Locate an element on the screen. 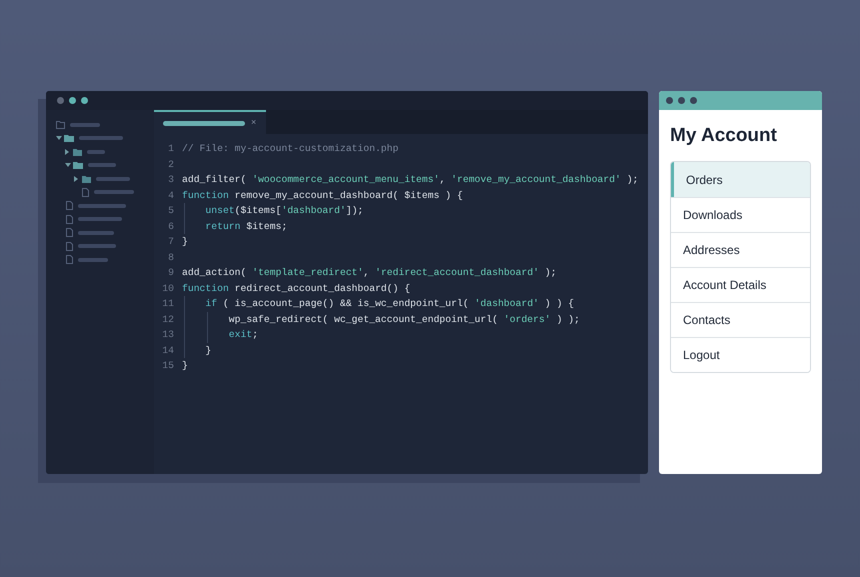 The height and width of the screenshot is (577, 860). menu-item: Logout is located at coordinates (740, 354).